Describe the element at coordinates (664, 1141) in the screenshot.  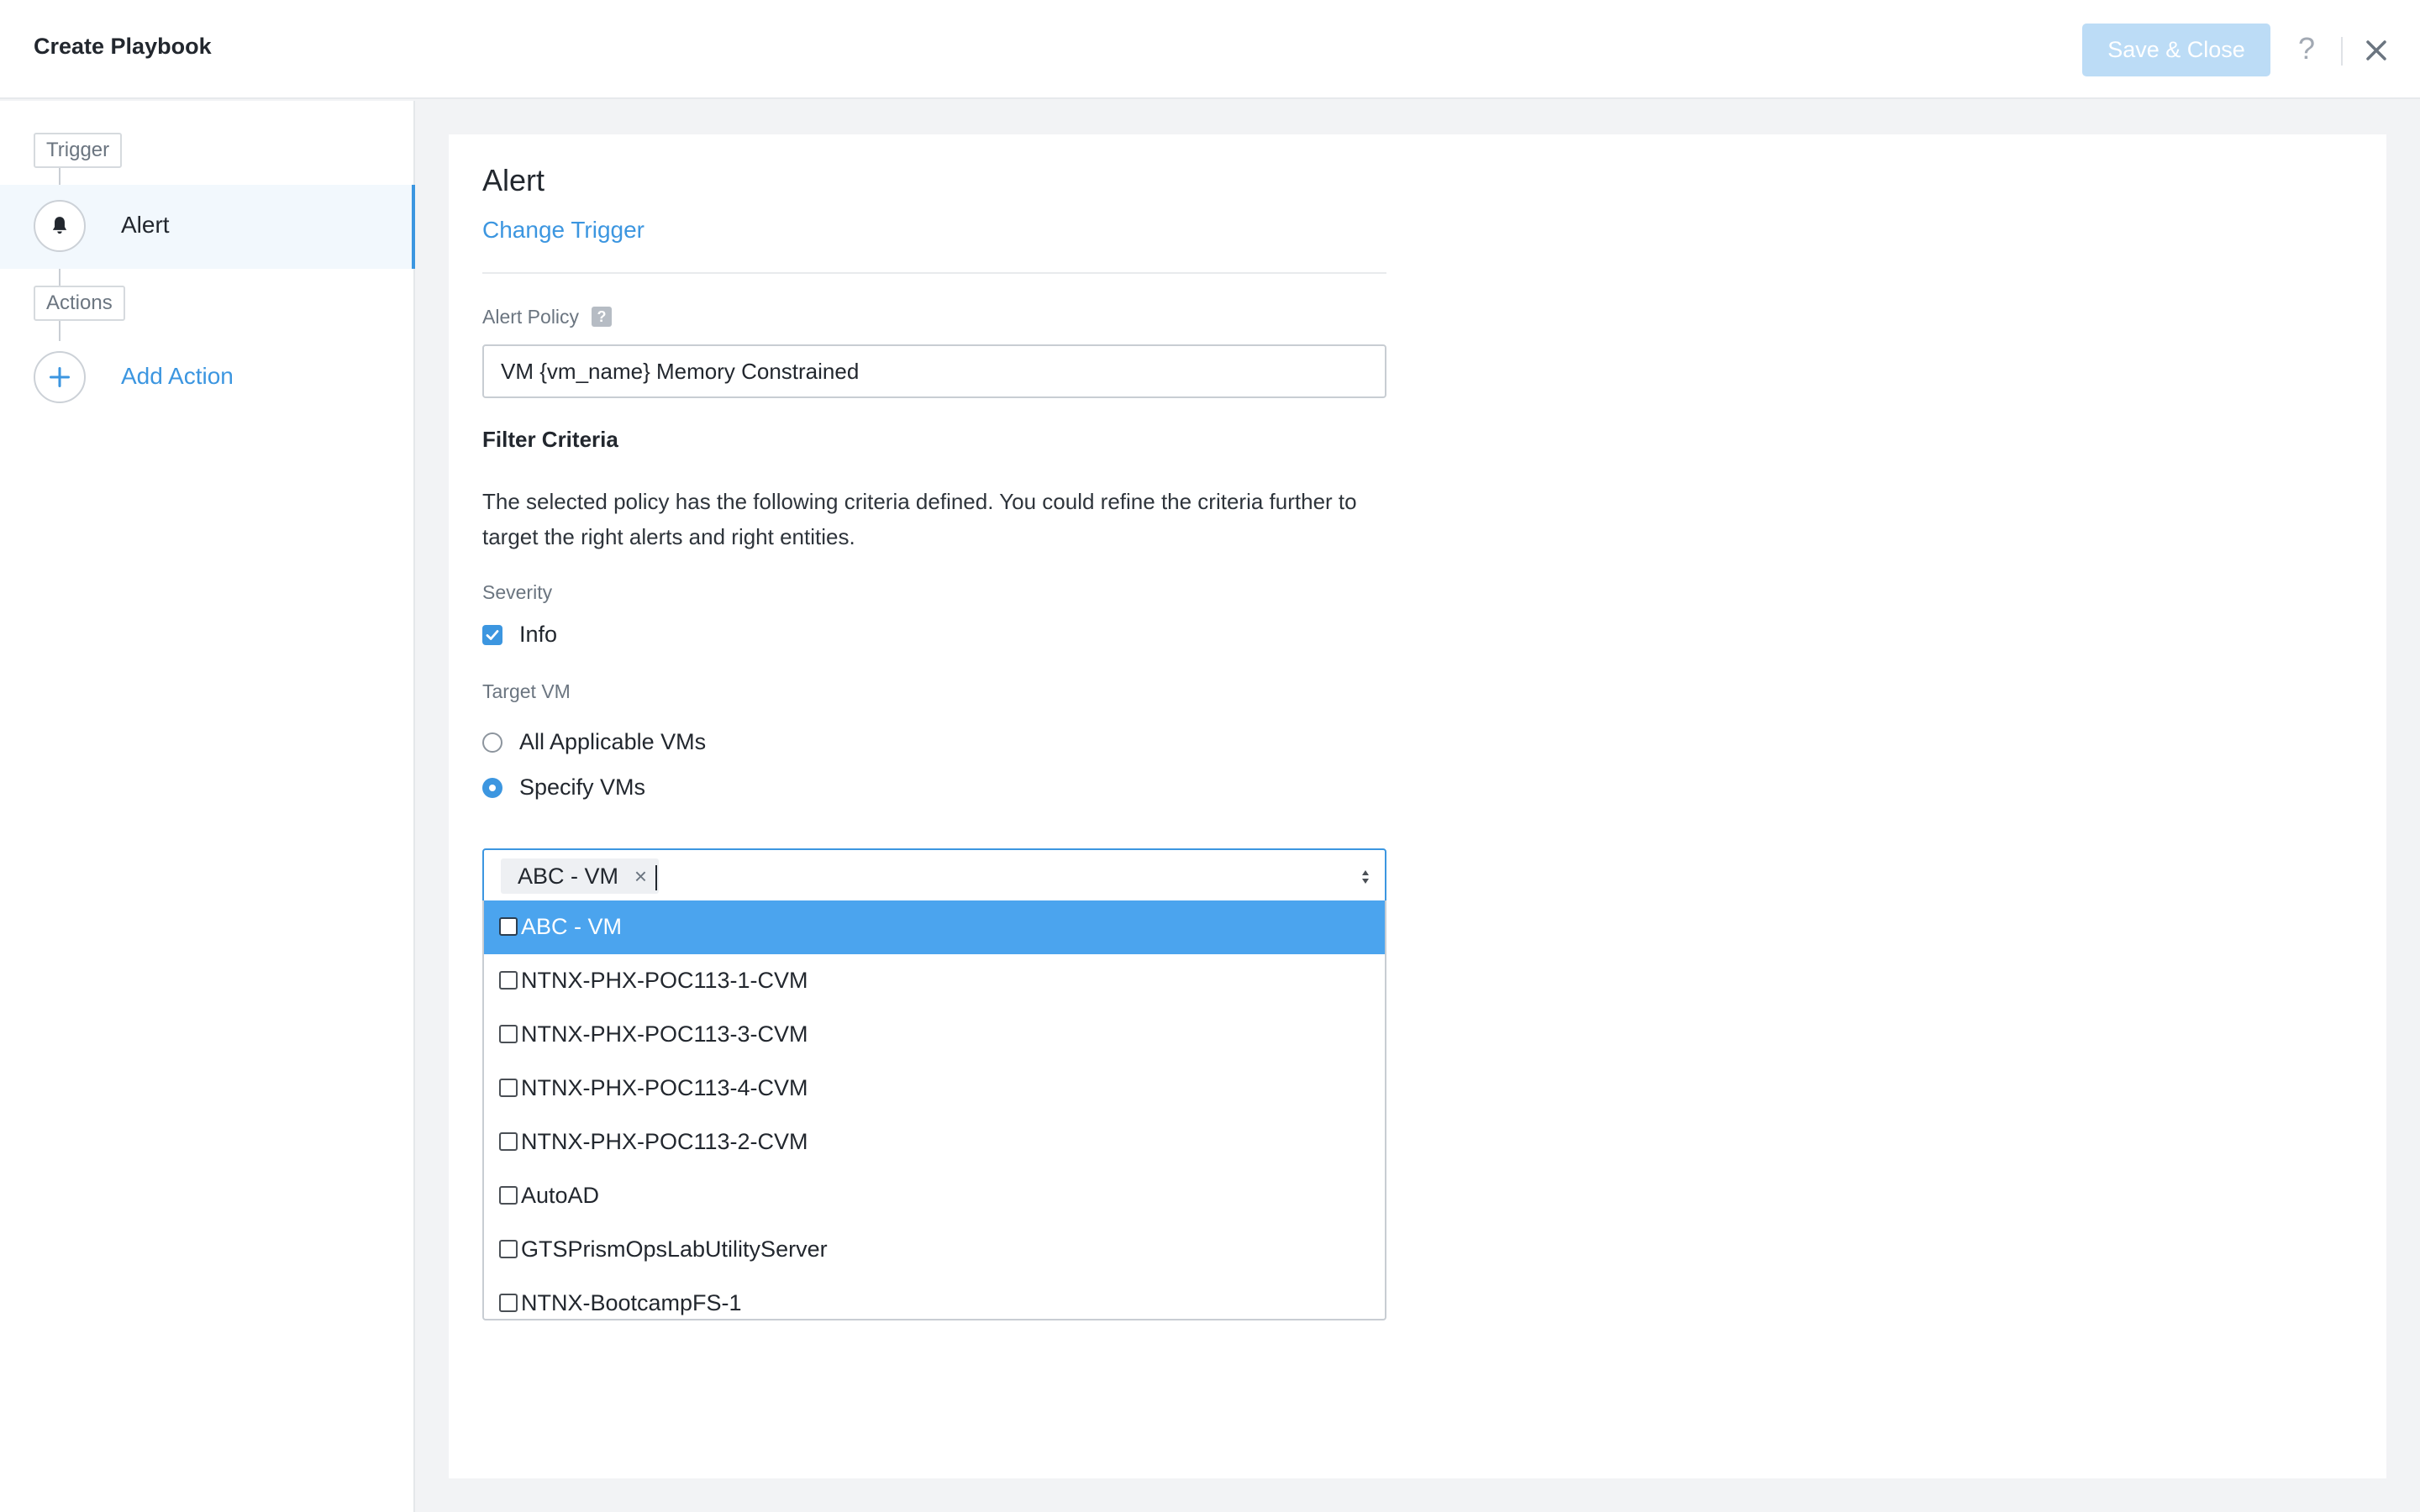
I see `option-label: NTNX-PHX-POC113-2-CVM` at that location.